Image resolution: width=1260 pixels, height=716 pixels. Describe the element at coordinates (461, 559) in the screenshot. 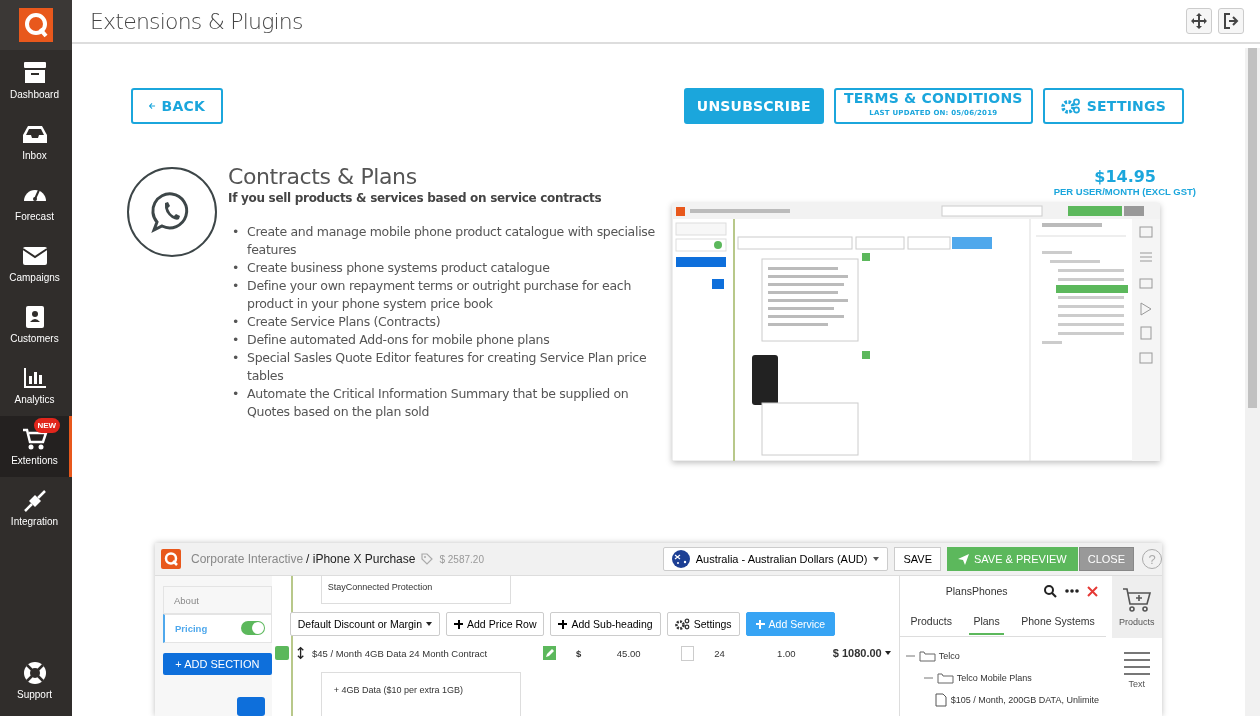

I see `quote-total: $ 2587.20` at that location.